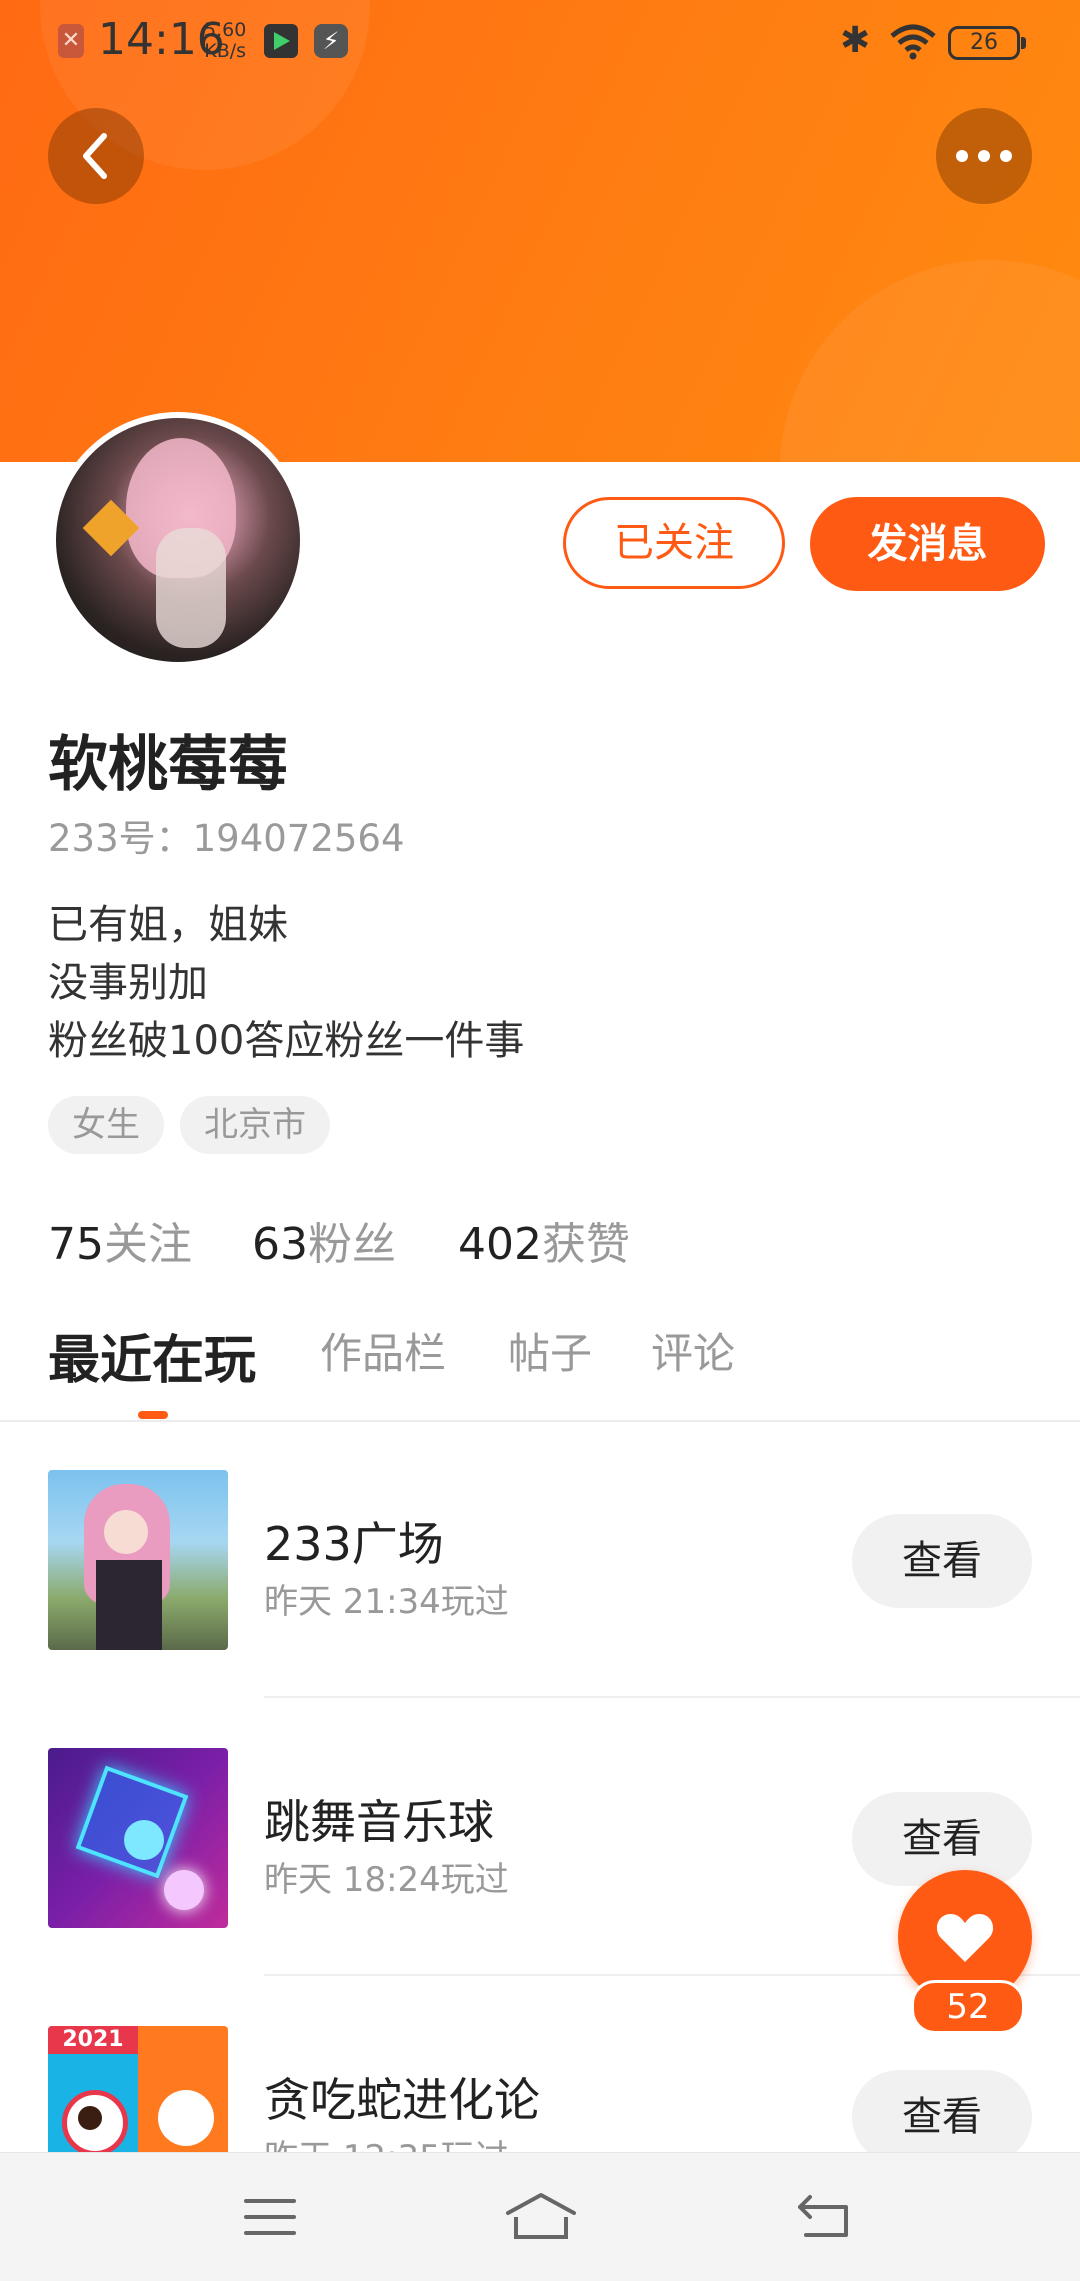  What do you see at coordinates (281, 41) in the screenshot?
I see `video-app-icon` at bounding box center [281, 41].